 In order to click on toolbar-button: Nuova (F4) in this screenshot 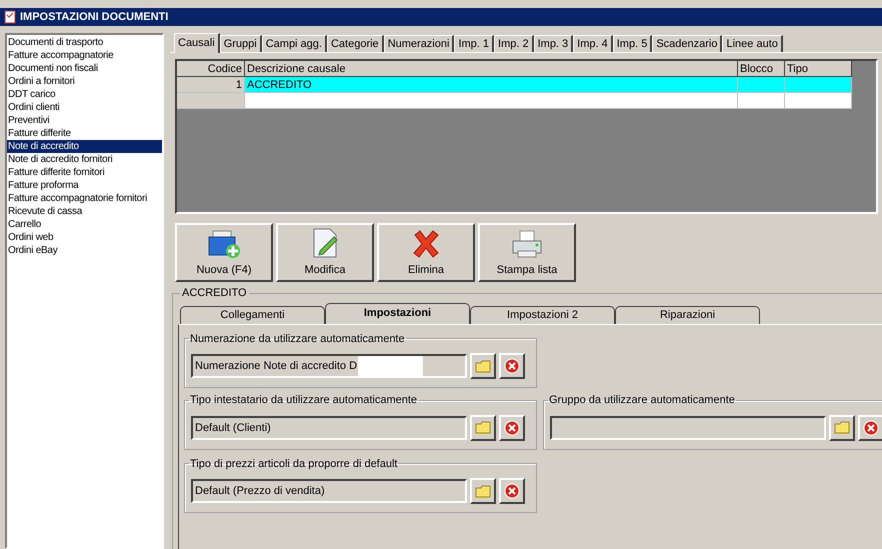, I will do `click(224, 252)`.